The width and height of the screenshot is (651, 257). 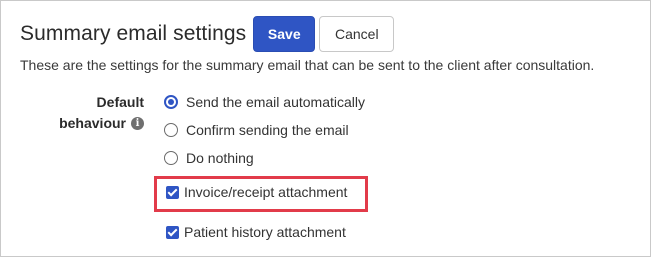 What do you see at coordinates (220, 158) in the screenshot?
I see `radio-label: Do nothing` at bounding box center [220, 158].